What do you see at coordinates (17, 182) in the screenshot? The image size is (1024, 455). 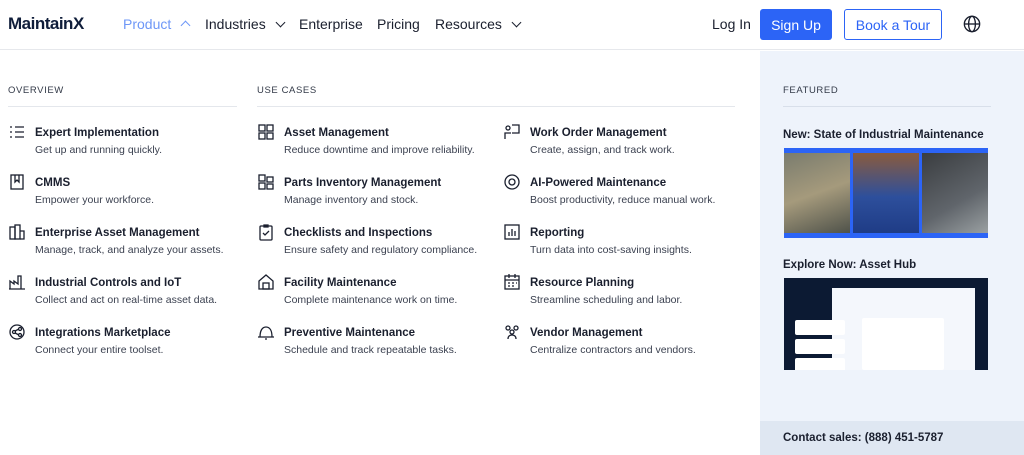 I see `bookmark-book-icon` at bounding box center [17, 182].